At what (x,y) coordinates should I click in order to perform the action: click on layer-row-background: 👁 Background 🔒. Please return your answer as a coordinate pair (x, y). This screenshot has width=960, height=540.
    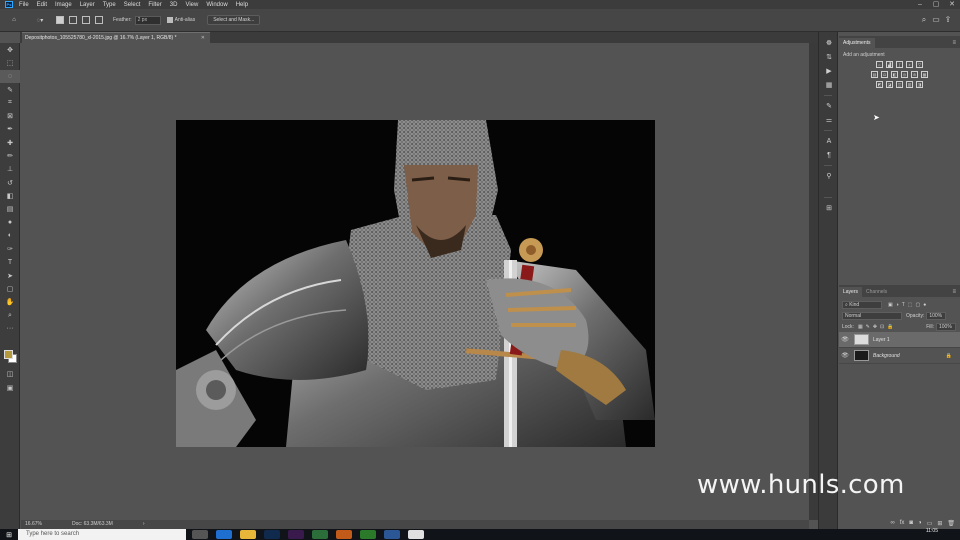
    Looking at the image, I should click on (899, 356).